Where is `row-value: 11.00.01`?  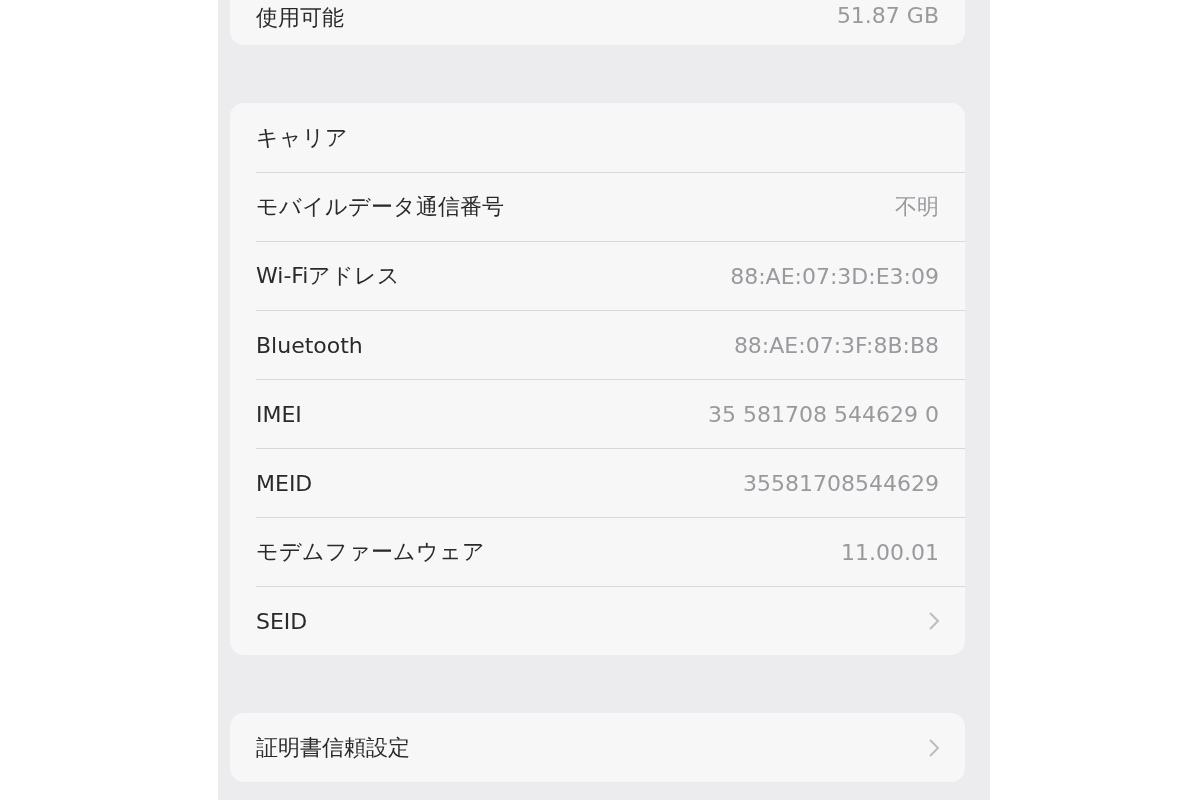
row-value: 11.00.01 is located at coordinates (890, 552).